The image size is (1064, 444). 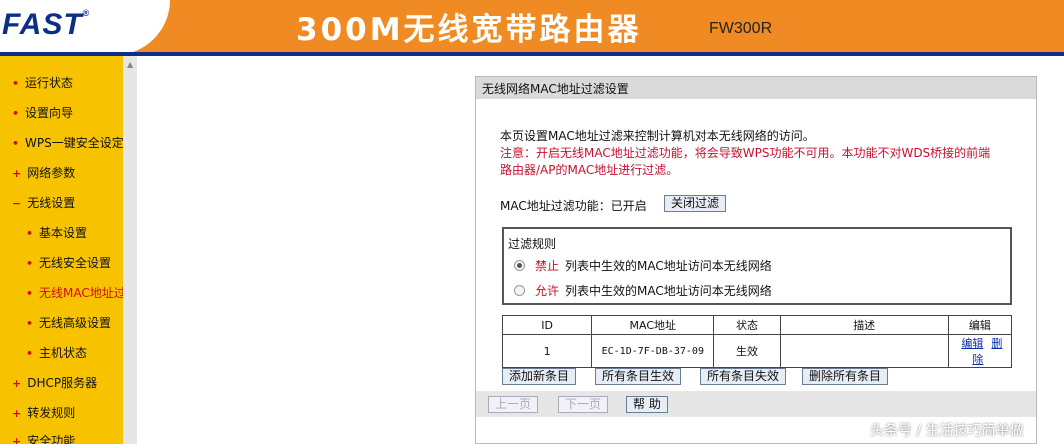 What do you see at coordinates (972, 343) in the screenshot?
I see `edit-link: 编辑` at bounding box center [972, 343].